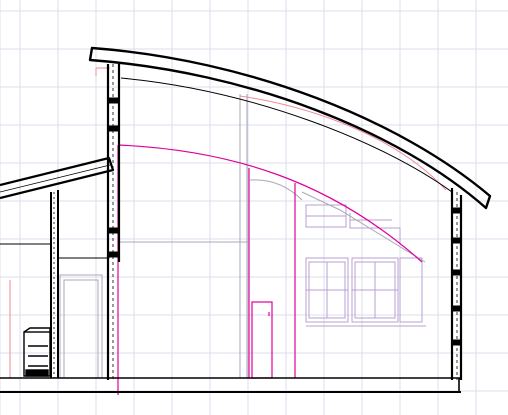 This screenshot has height=415, width=508. What do you see at coordinates (37, 352) in the screenshot?
I see `chair-object` at bounding box center [37, 352].